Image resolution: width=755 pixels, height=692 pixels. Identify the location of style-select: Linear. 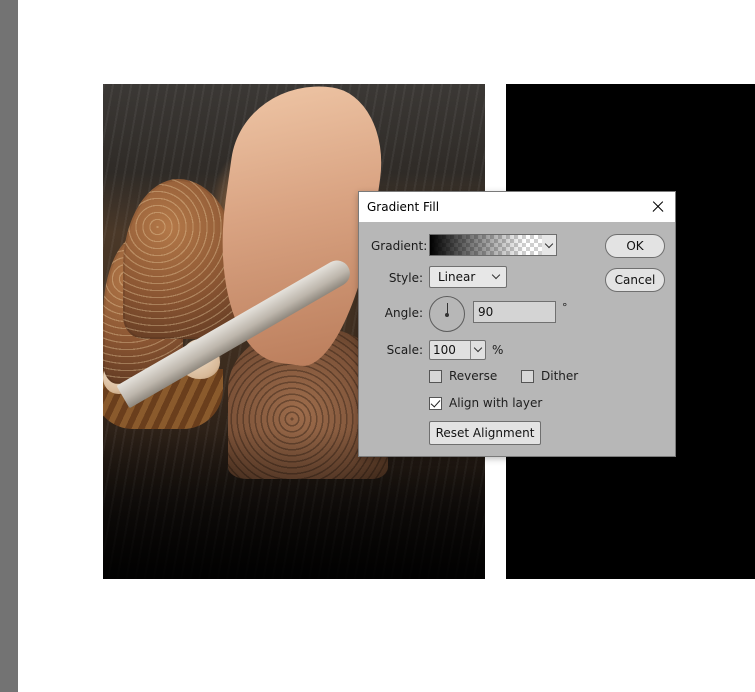
(468, 277).